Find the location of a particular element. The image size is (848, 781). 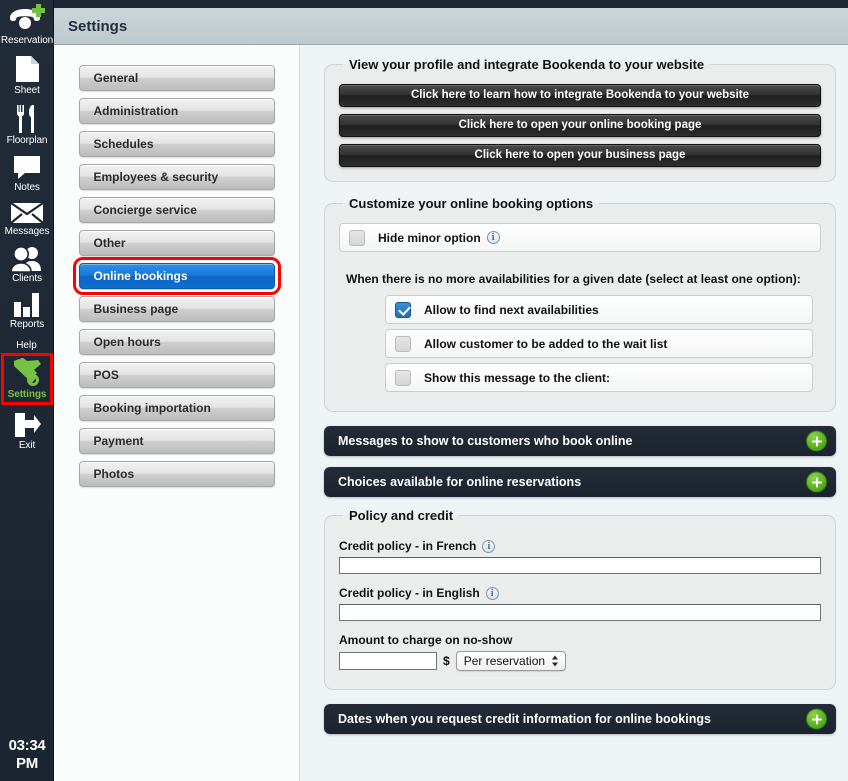

menu-item-label: Online bookings is located at coordinates (140, 276).